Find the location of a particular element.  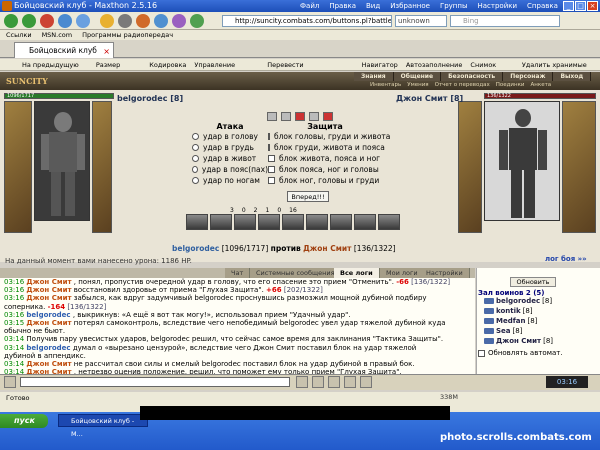

search-input: Bing is located at coordinates (505, 21).